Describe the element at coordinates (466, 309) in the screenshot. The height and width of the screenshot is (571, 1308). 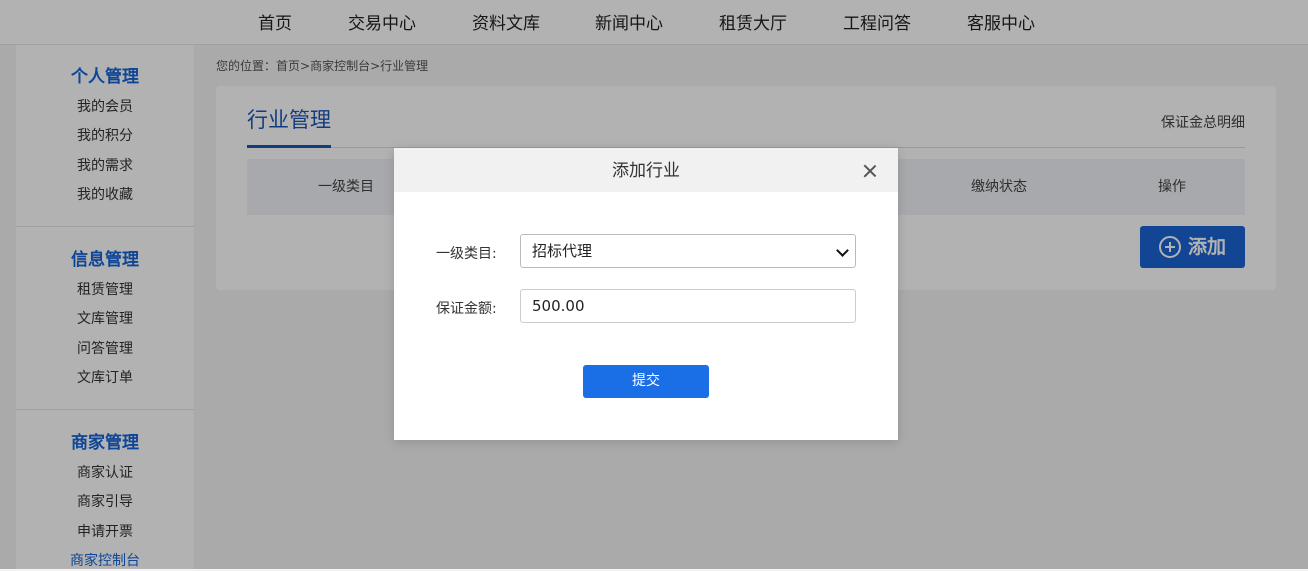
I see `deposit-amount-label: 保证金额:` at that location.